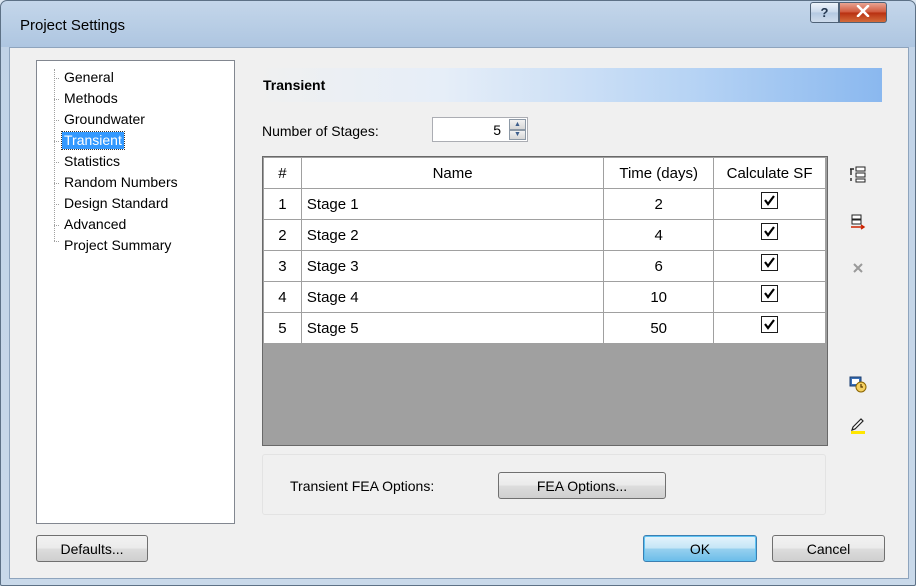  What do you see at coordinates (282, 173) in the screenshot?
I see `col-header-number: #` at bounding box center [282, 173].